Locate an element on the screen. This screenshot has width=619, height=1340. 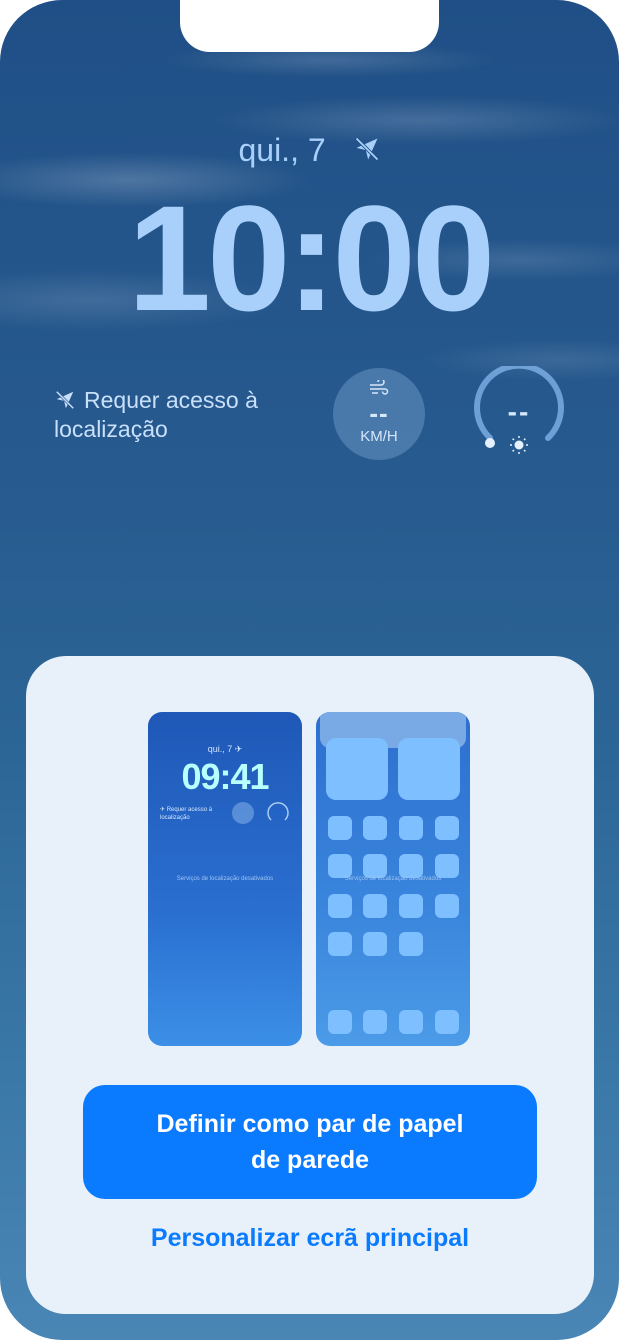
wind-value: -- is located at coordinates (379, 413).